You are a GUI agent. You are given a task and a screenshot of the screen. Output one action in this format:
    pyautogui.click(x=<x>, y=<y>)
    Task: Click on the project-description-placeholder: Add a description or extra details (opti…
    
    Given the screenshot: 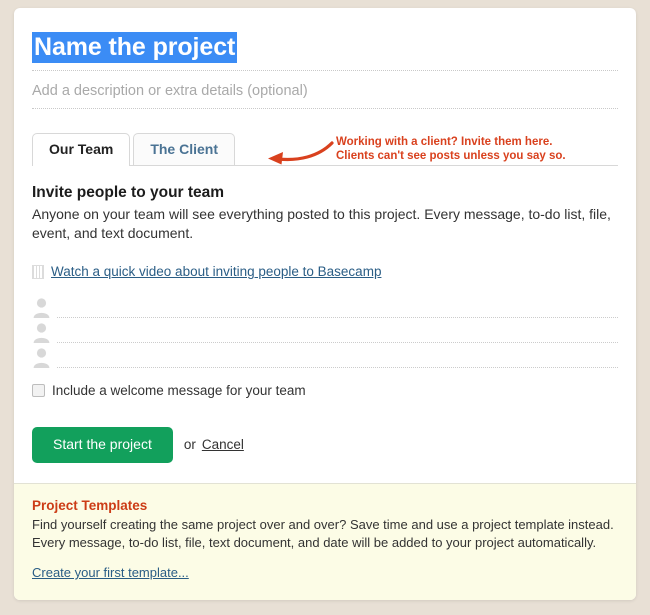 What is the action you would take?
    pyautogui.click(x=170, y=91)
    